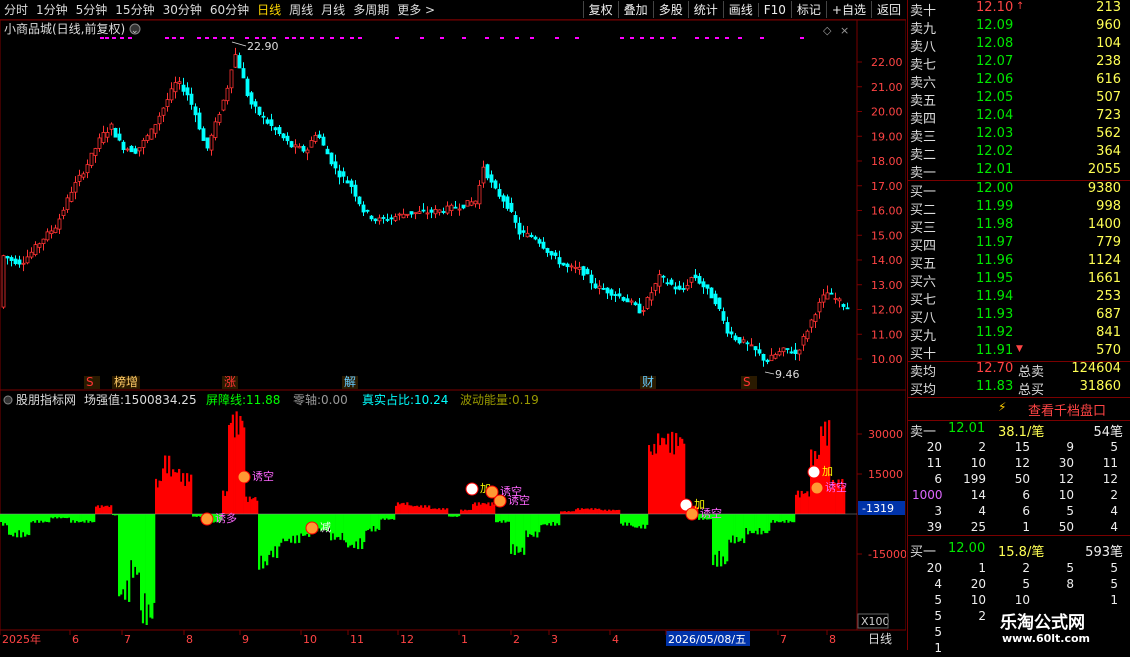 This screenshot has width=1130, height=657. I want to click on event-marker: 涨, so click(230, 381).